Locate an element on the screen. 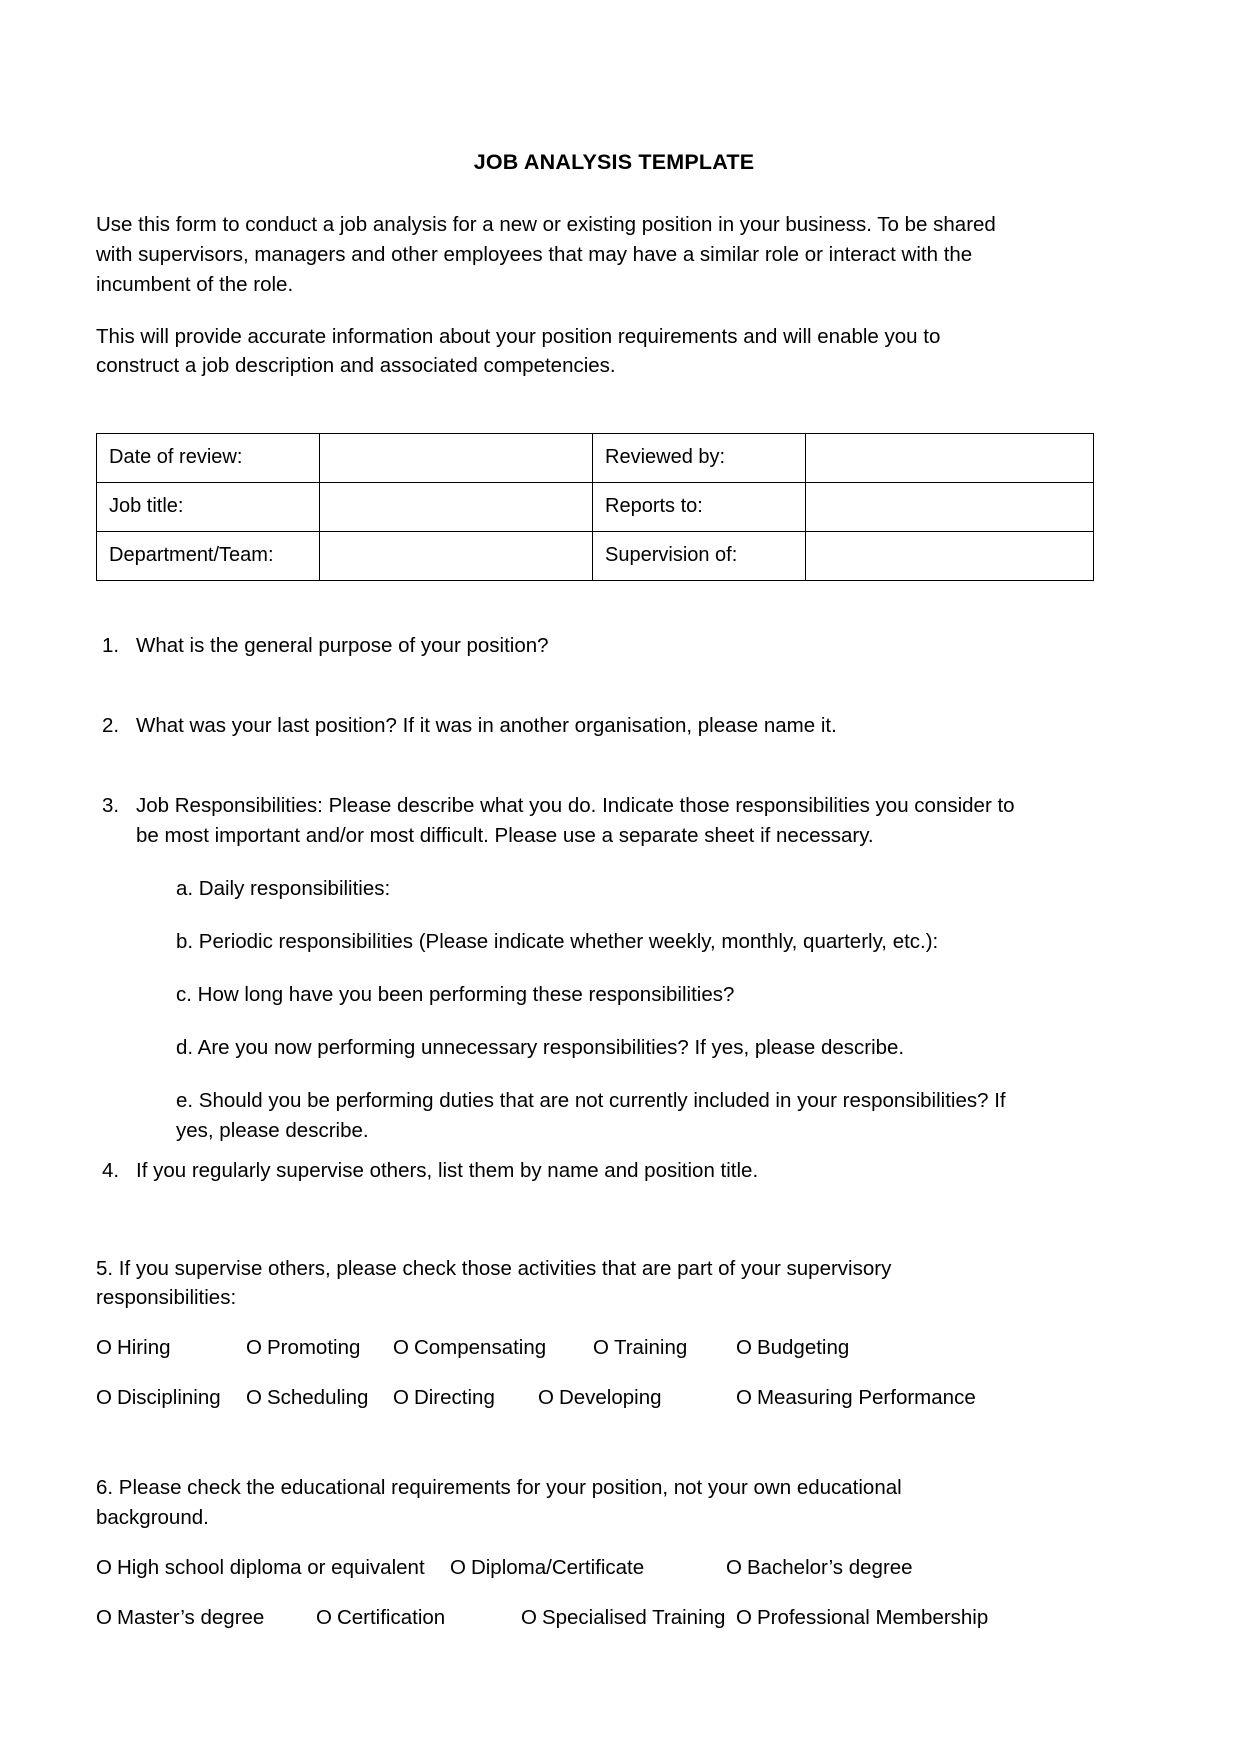 The width and height of the screenshot is (1240, 1754). checkbox-option-hiring: O Hiring is located at coordinates (171, 1348).